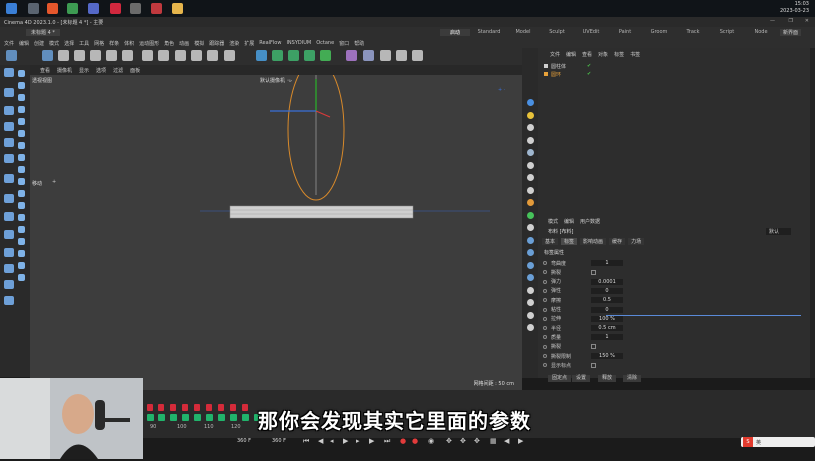  What do you see at coordinates (812, 213) in the screenshot?
I see `scrollbar` at bounding box center [812, 213].